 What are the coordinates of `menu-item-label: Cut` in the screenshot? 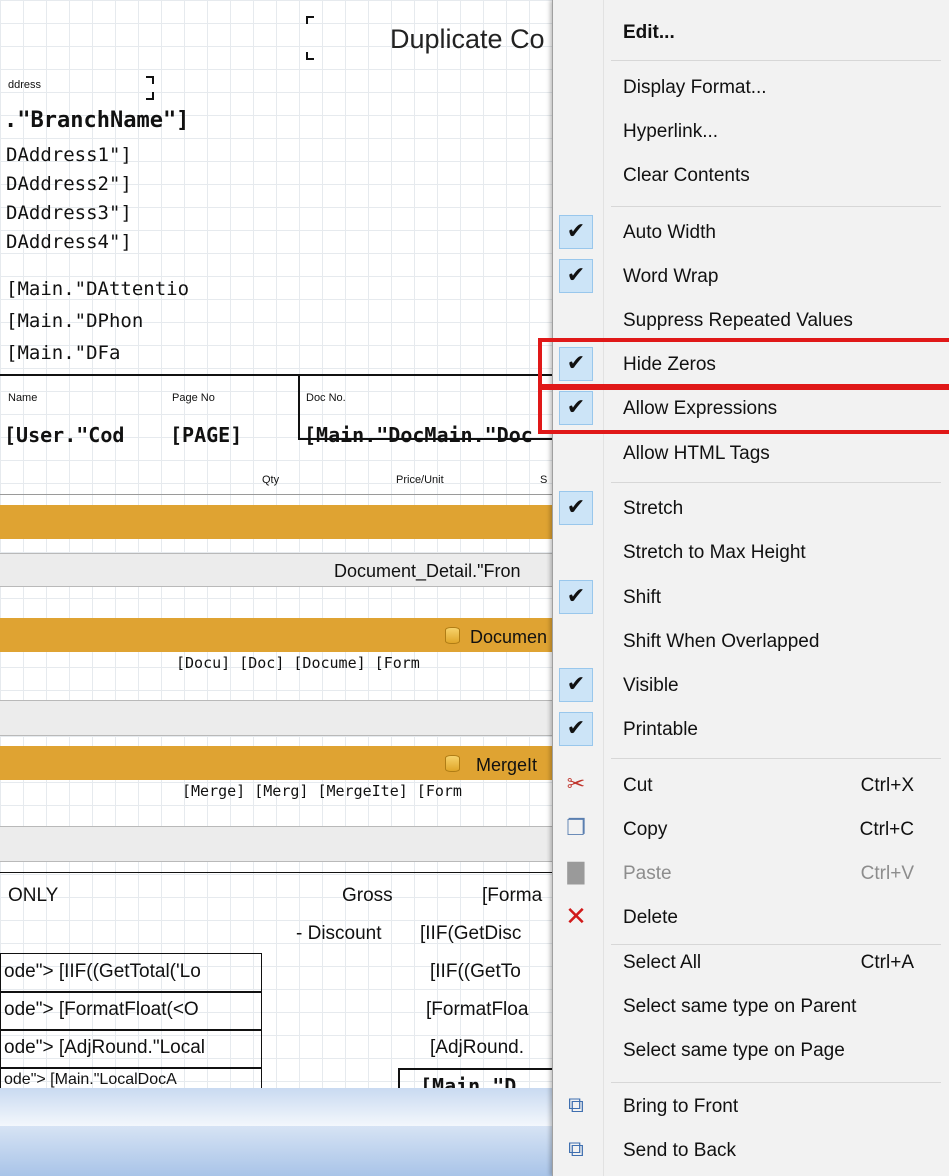 It's located at (638, 785).